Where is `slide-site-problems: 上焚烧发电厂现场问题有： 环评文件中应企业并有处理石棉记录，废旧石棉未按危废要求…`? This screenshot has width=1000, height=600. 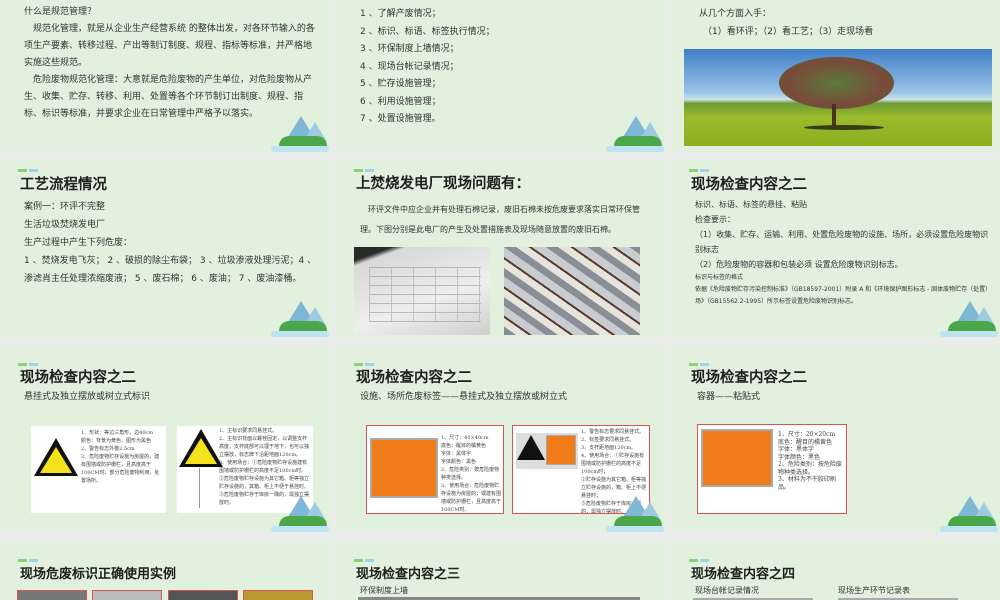 slide-site-problems: 上焚烧发电厂现场问题有： 环评文件中应企业并有处理石棉记录，废旧石棉未按危废要求… is located at coordinates (501, 248).